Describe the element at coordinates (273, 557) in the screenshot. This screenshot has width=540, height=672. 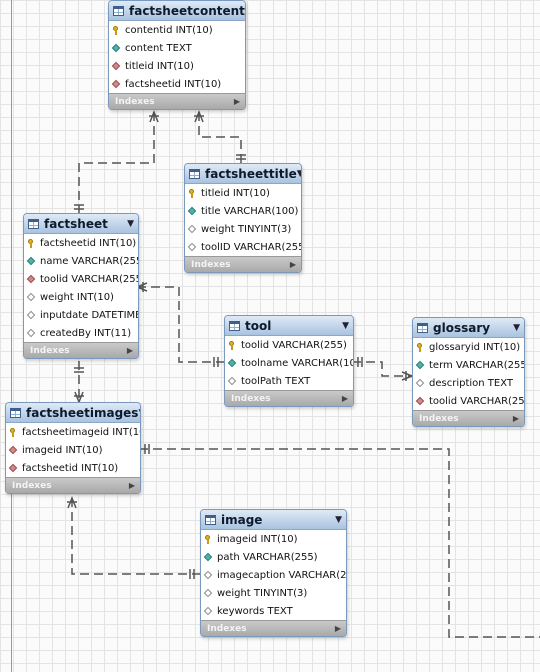
I see `column-row: path VARCHAR(255)` at that location.